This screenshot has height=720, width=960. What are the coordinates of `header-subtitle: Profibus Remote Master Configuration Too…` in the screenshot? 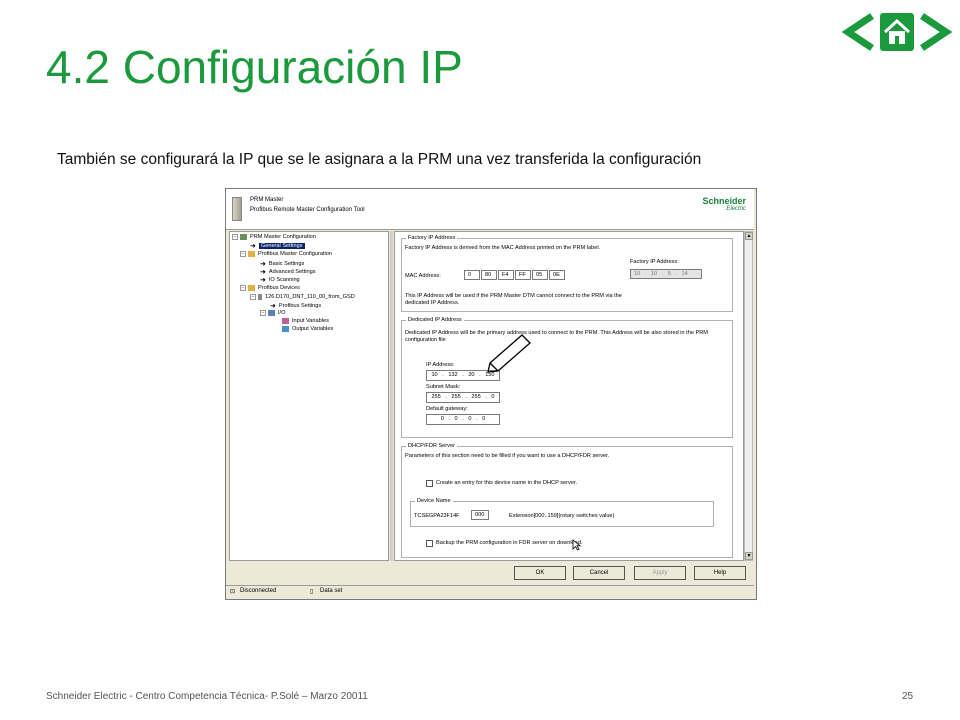 It's located at (307, 210).